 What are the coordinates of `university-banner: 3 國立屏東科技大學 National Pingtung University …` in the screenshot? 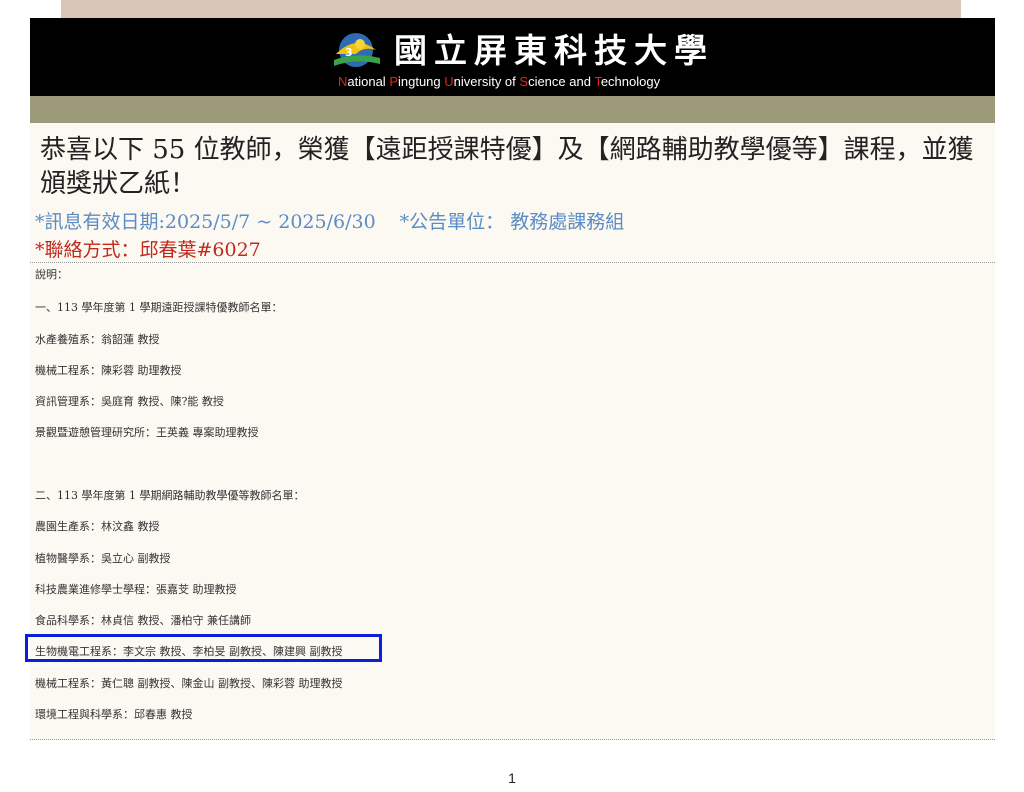 It's located at (512, 57).